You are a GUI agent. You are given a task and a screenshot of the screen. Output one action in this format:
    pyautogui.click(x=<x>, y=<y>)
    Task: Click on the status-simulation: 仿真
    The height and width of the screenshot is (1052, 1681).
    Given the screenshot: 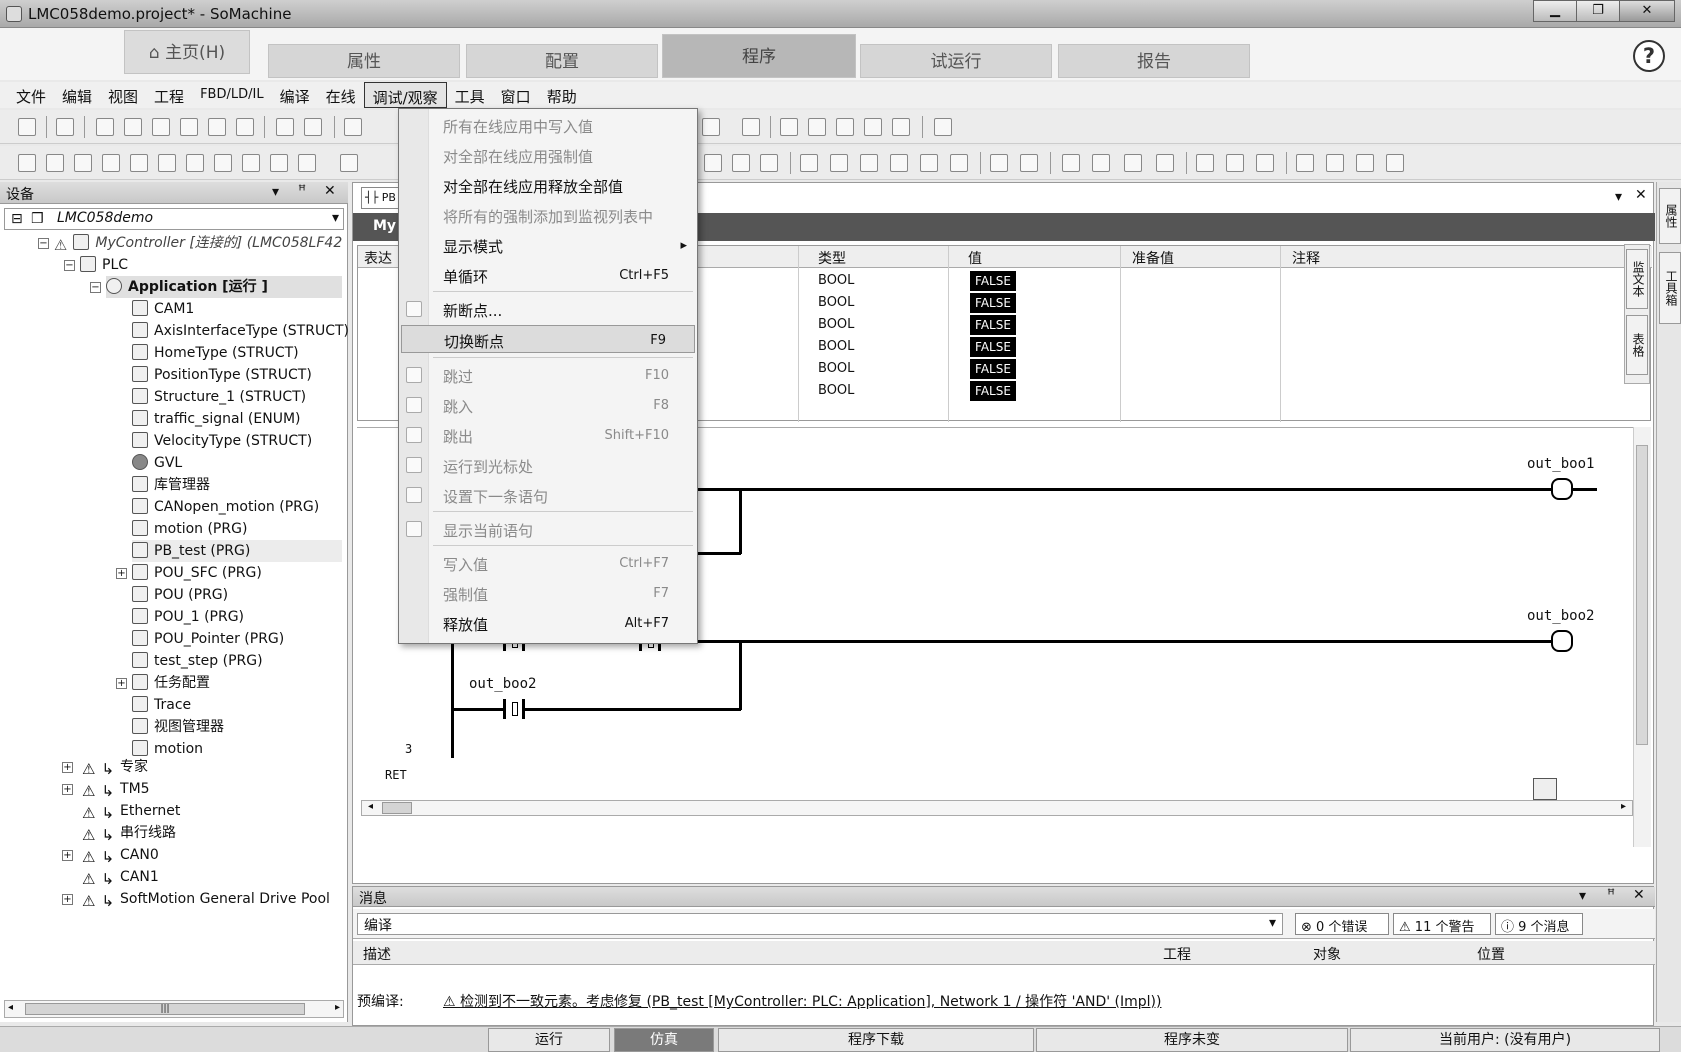 What is the action you would take?
    pyautogui.click(x=664, y=1040)
    